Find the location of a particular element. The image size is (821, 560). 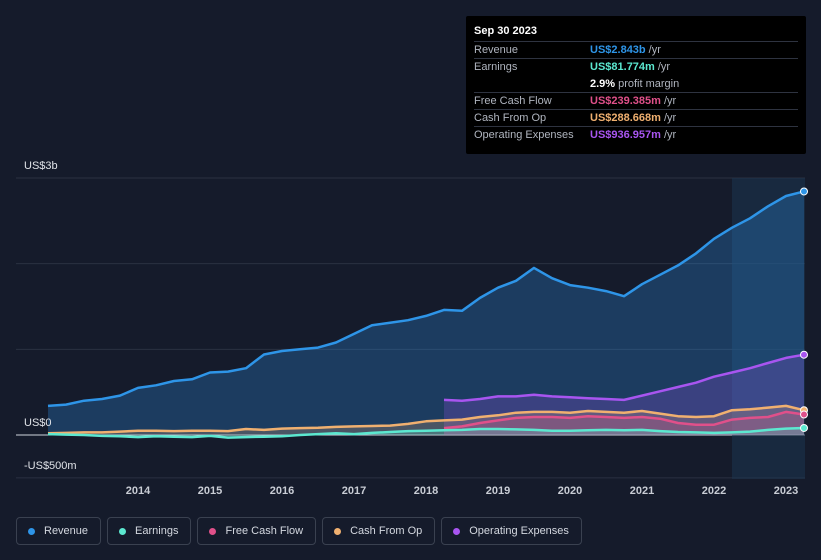

legend-label: Revenue is located at coordinates (66, 531).